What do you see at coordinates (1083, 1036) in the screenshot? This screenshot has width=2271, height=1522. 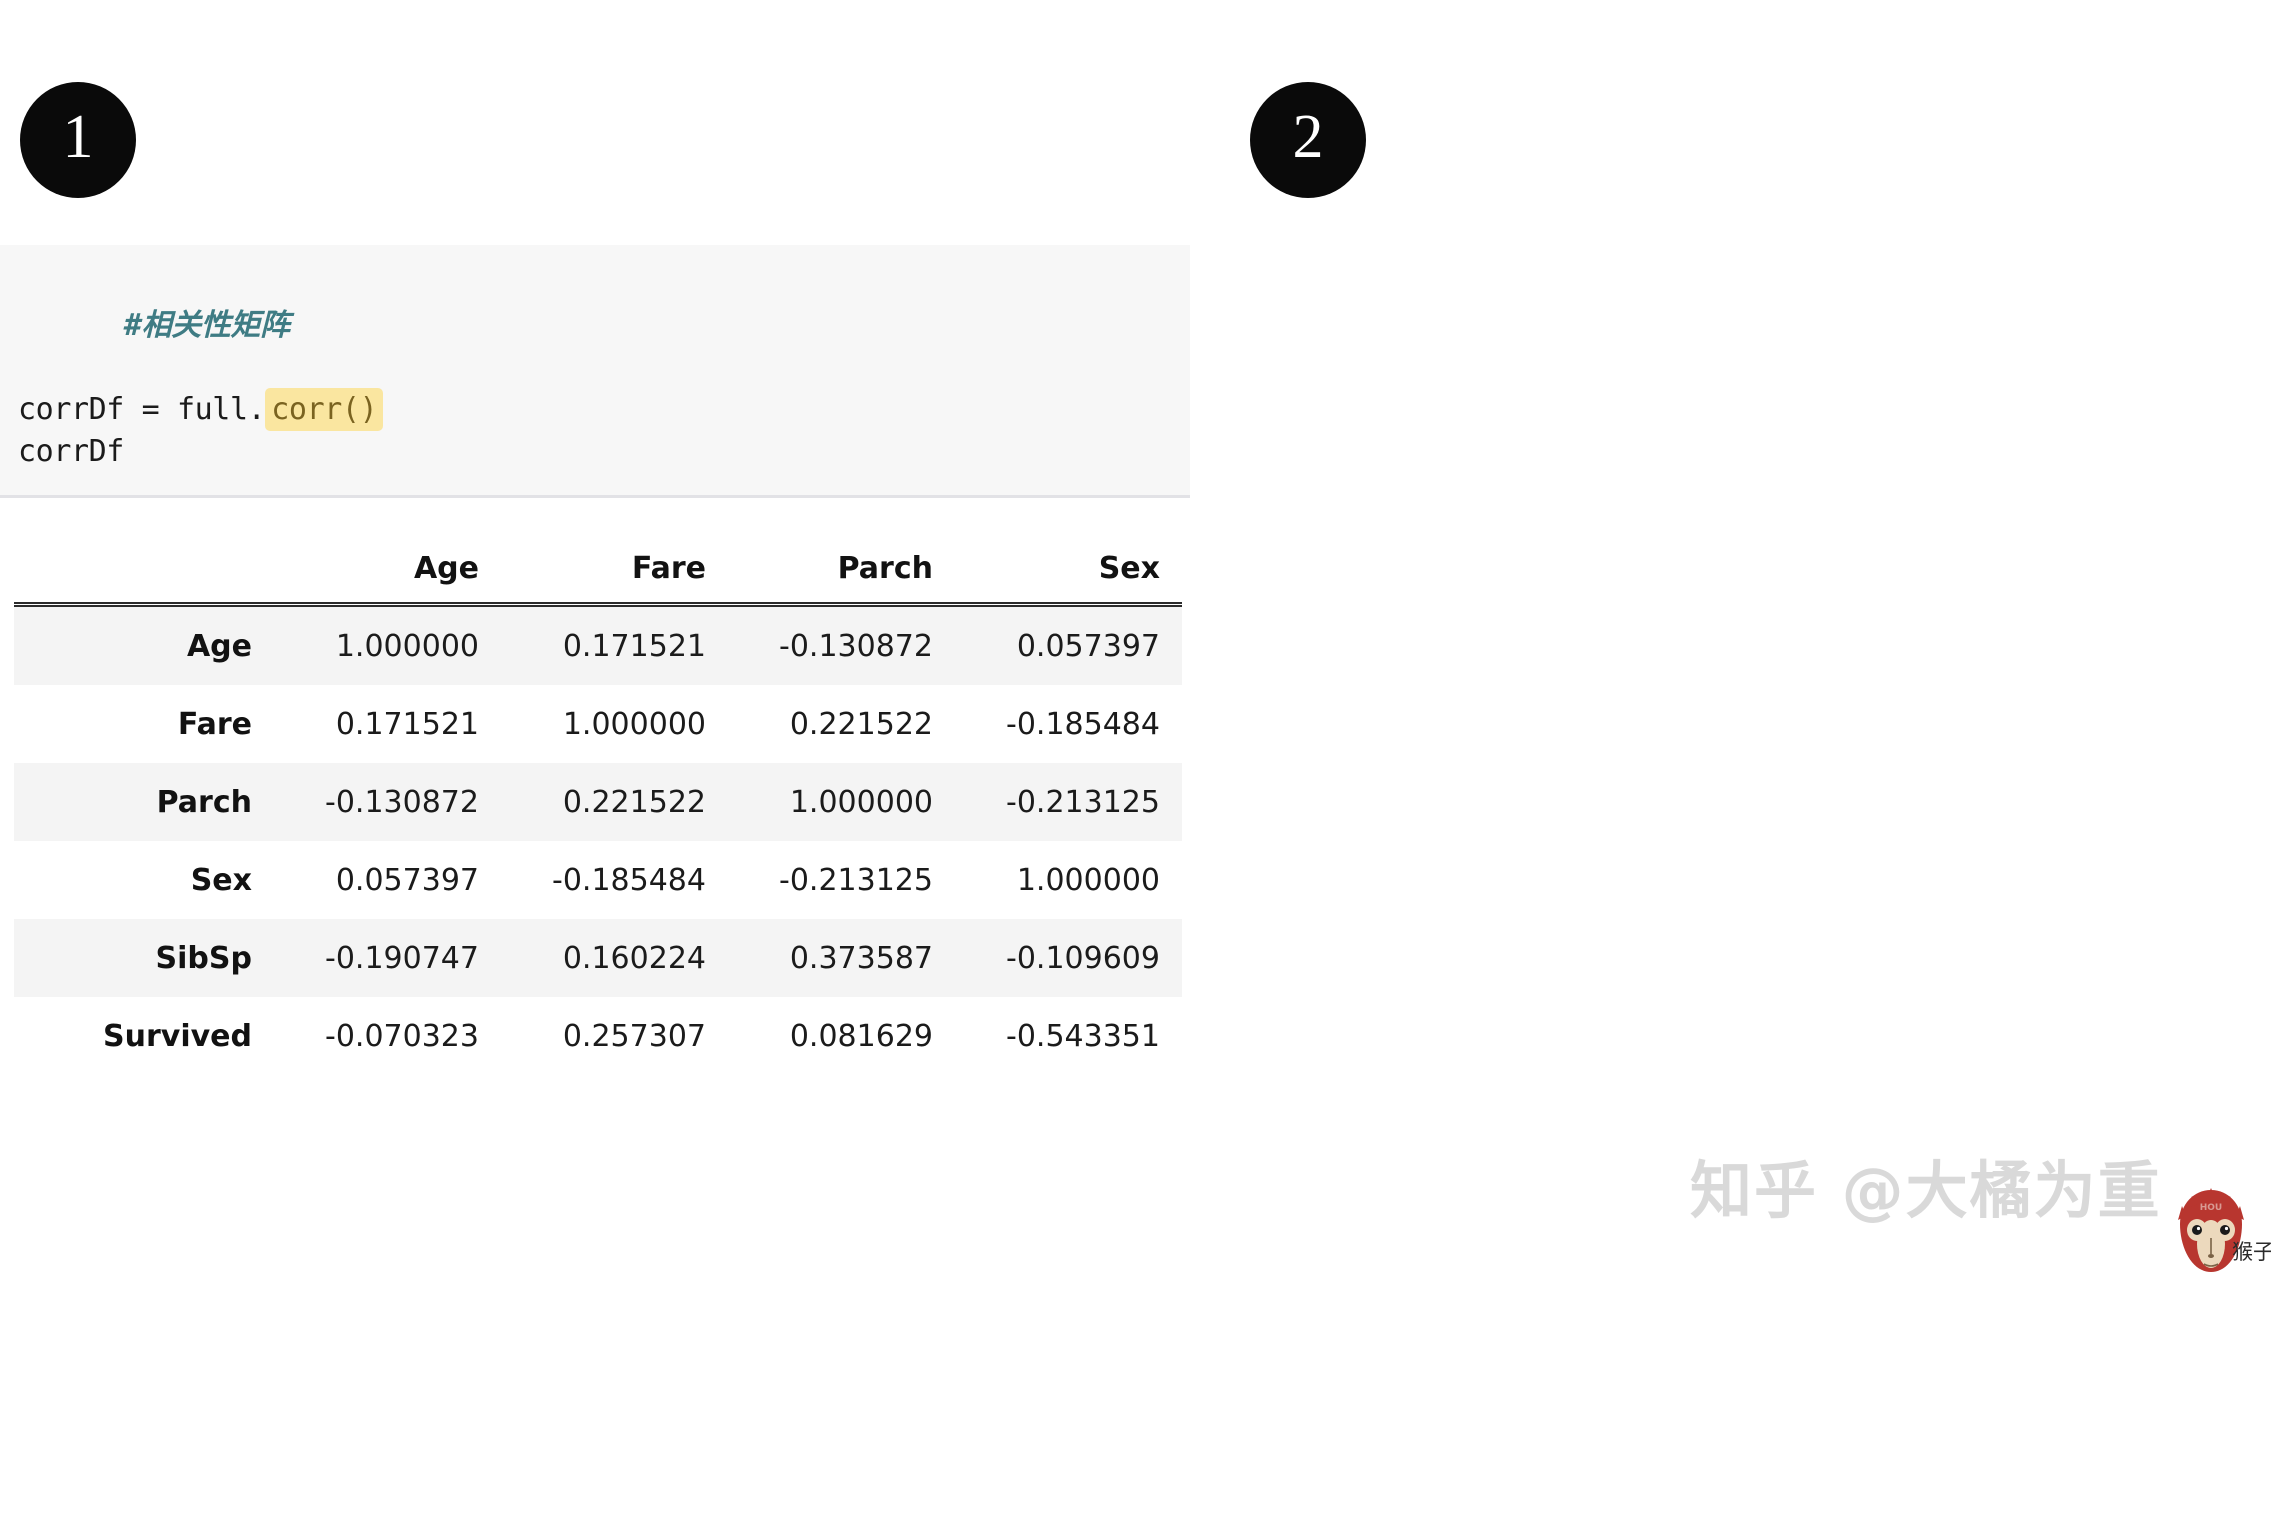 I see `table-cell: -0.543351` at bounding box center [1083, 1036].